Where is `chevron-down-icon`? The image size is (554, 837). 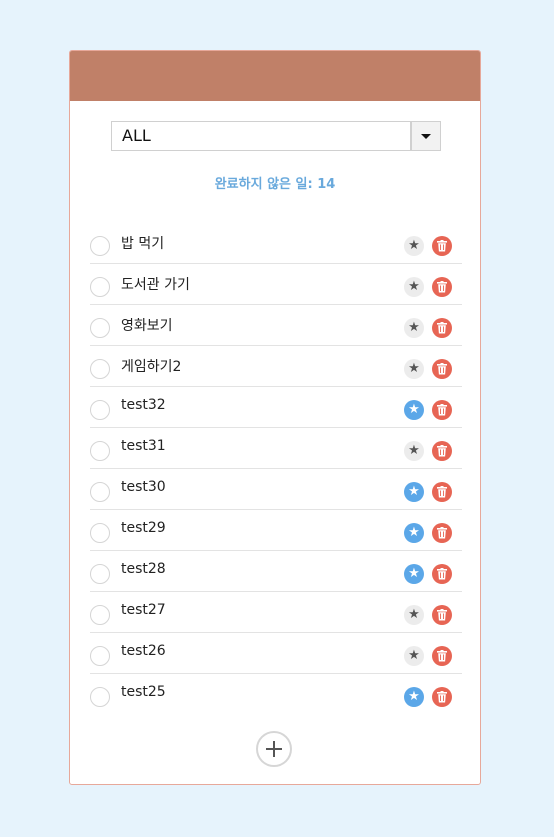
chevron-down-icon is located at coordinates (426, 136).